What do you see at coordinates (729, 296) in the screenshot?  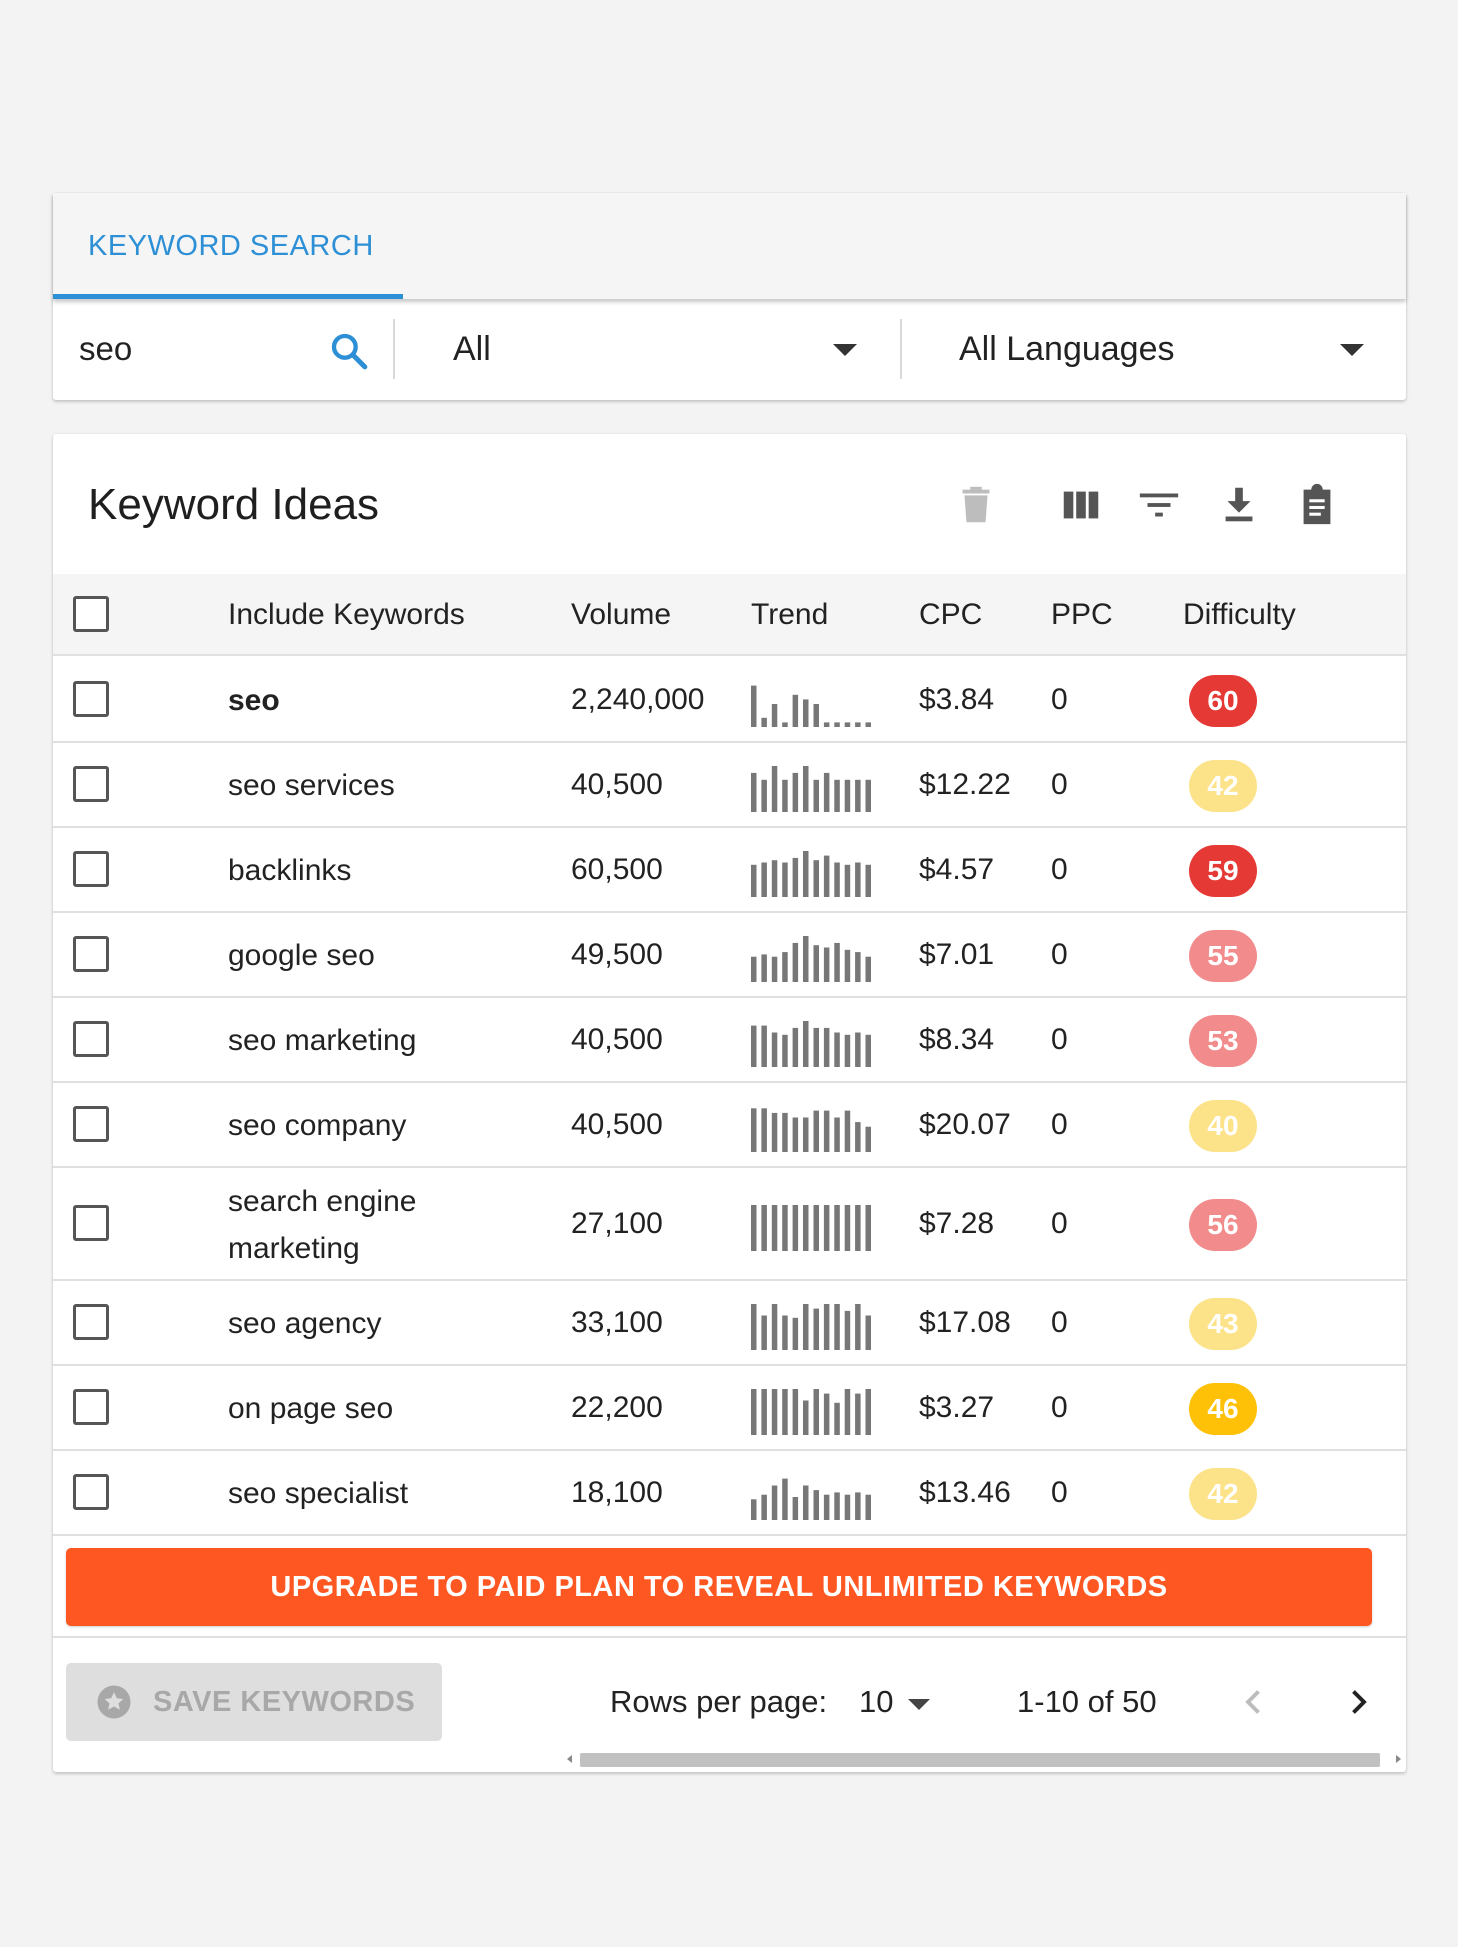 I see `keyword-search-card: KEYWORD SEARCH seo All All Languages` at bounding box center [729, 296].